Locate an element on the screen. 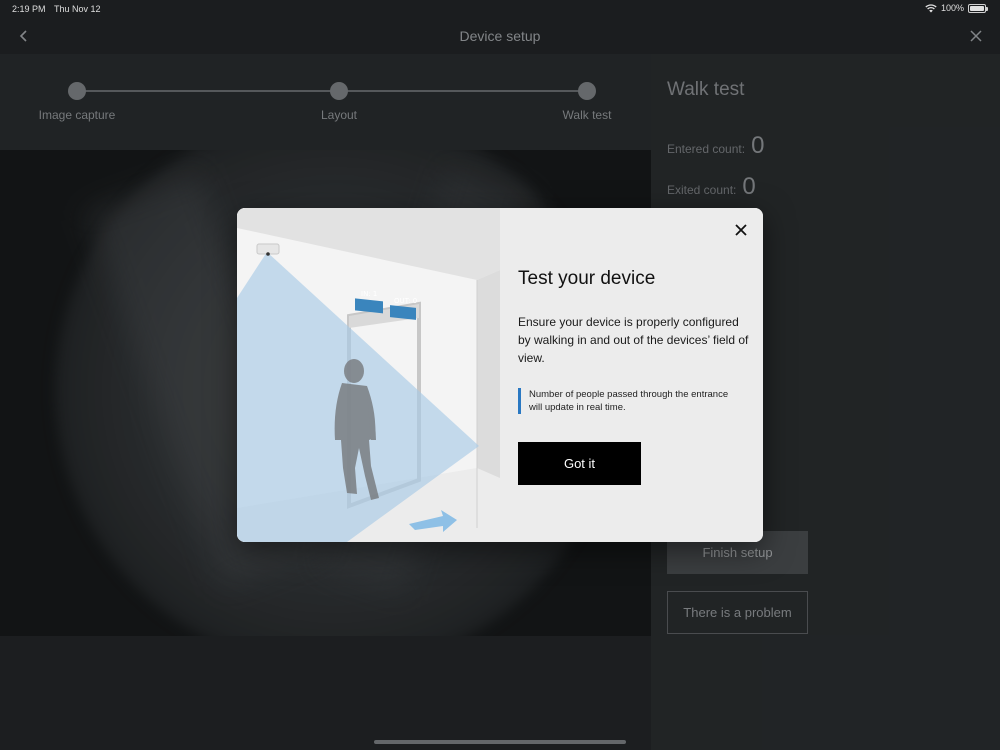 Image resolution: width=1000 pixels, height=750 pixels. got-it-button: Got it is located at coordinates (579, 463).